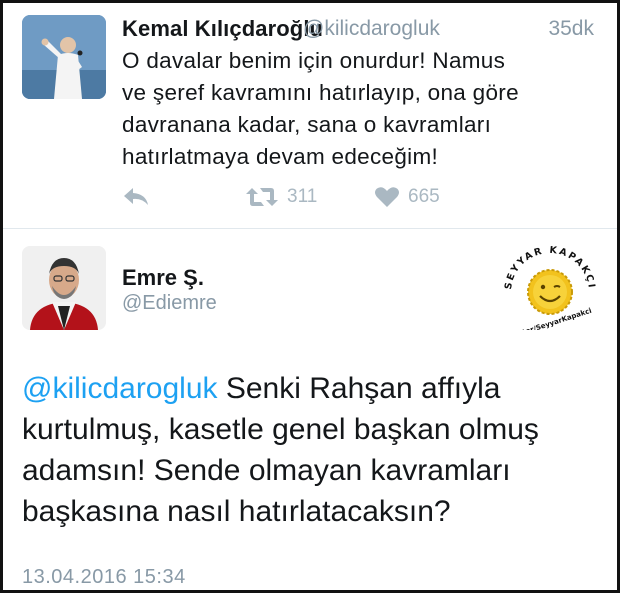  I want to click on author-name: Kemal Kılıçdaroğlu, so click(222, 29).